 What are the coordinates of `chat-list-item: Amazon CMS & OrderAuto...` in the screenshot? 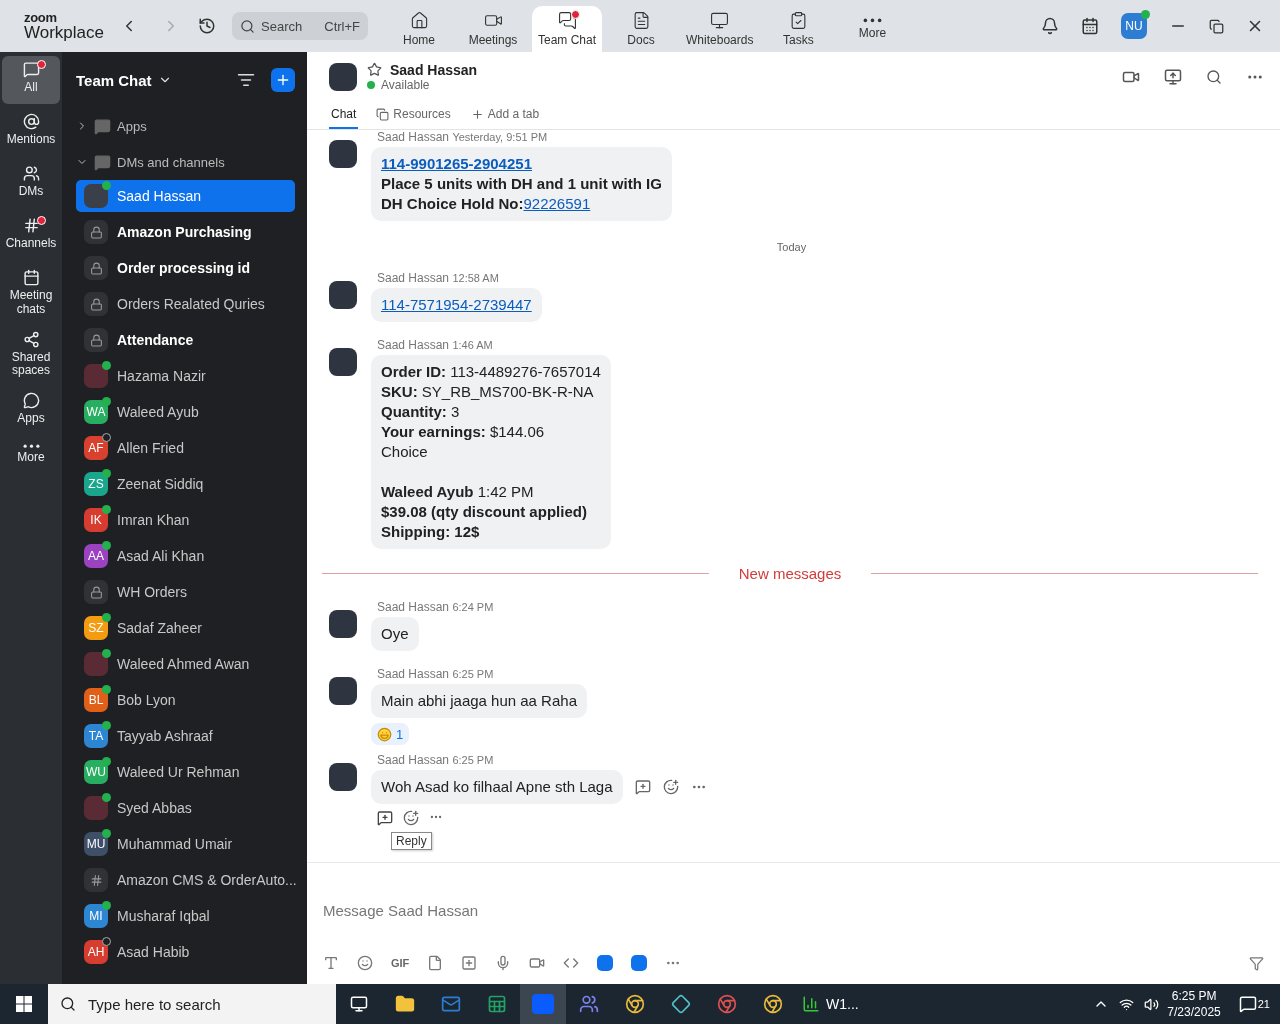 It's located at (185, 880).